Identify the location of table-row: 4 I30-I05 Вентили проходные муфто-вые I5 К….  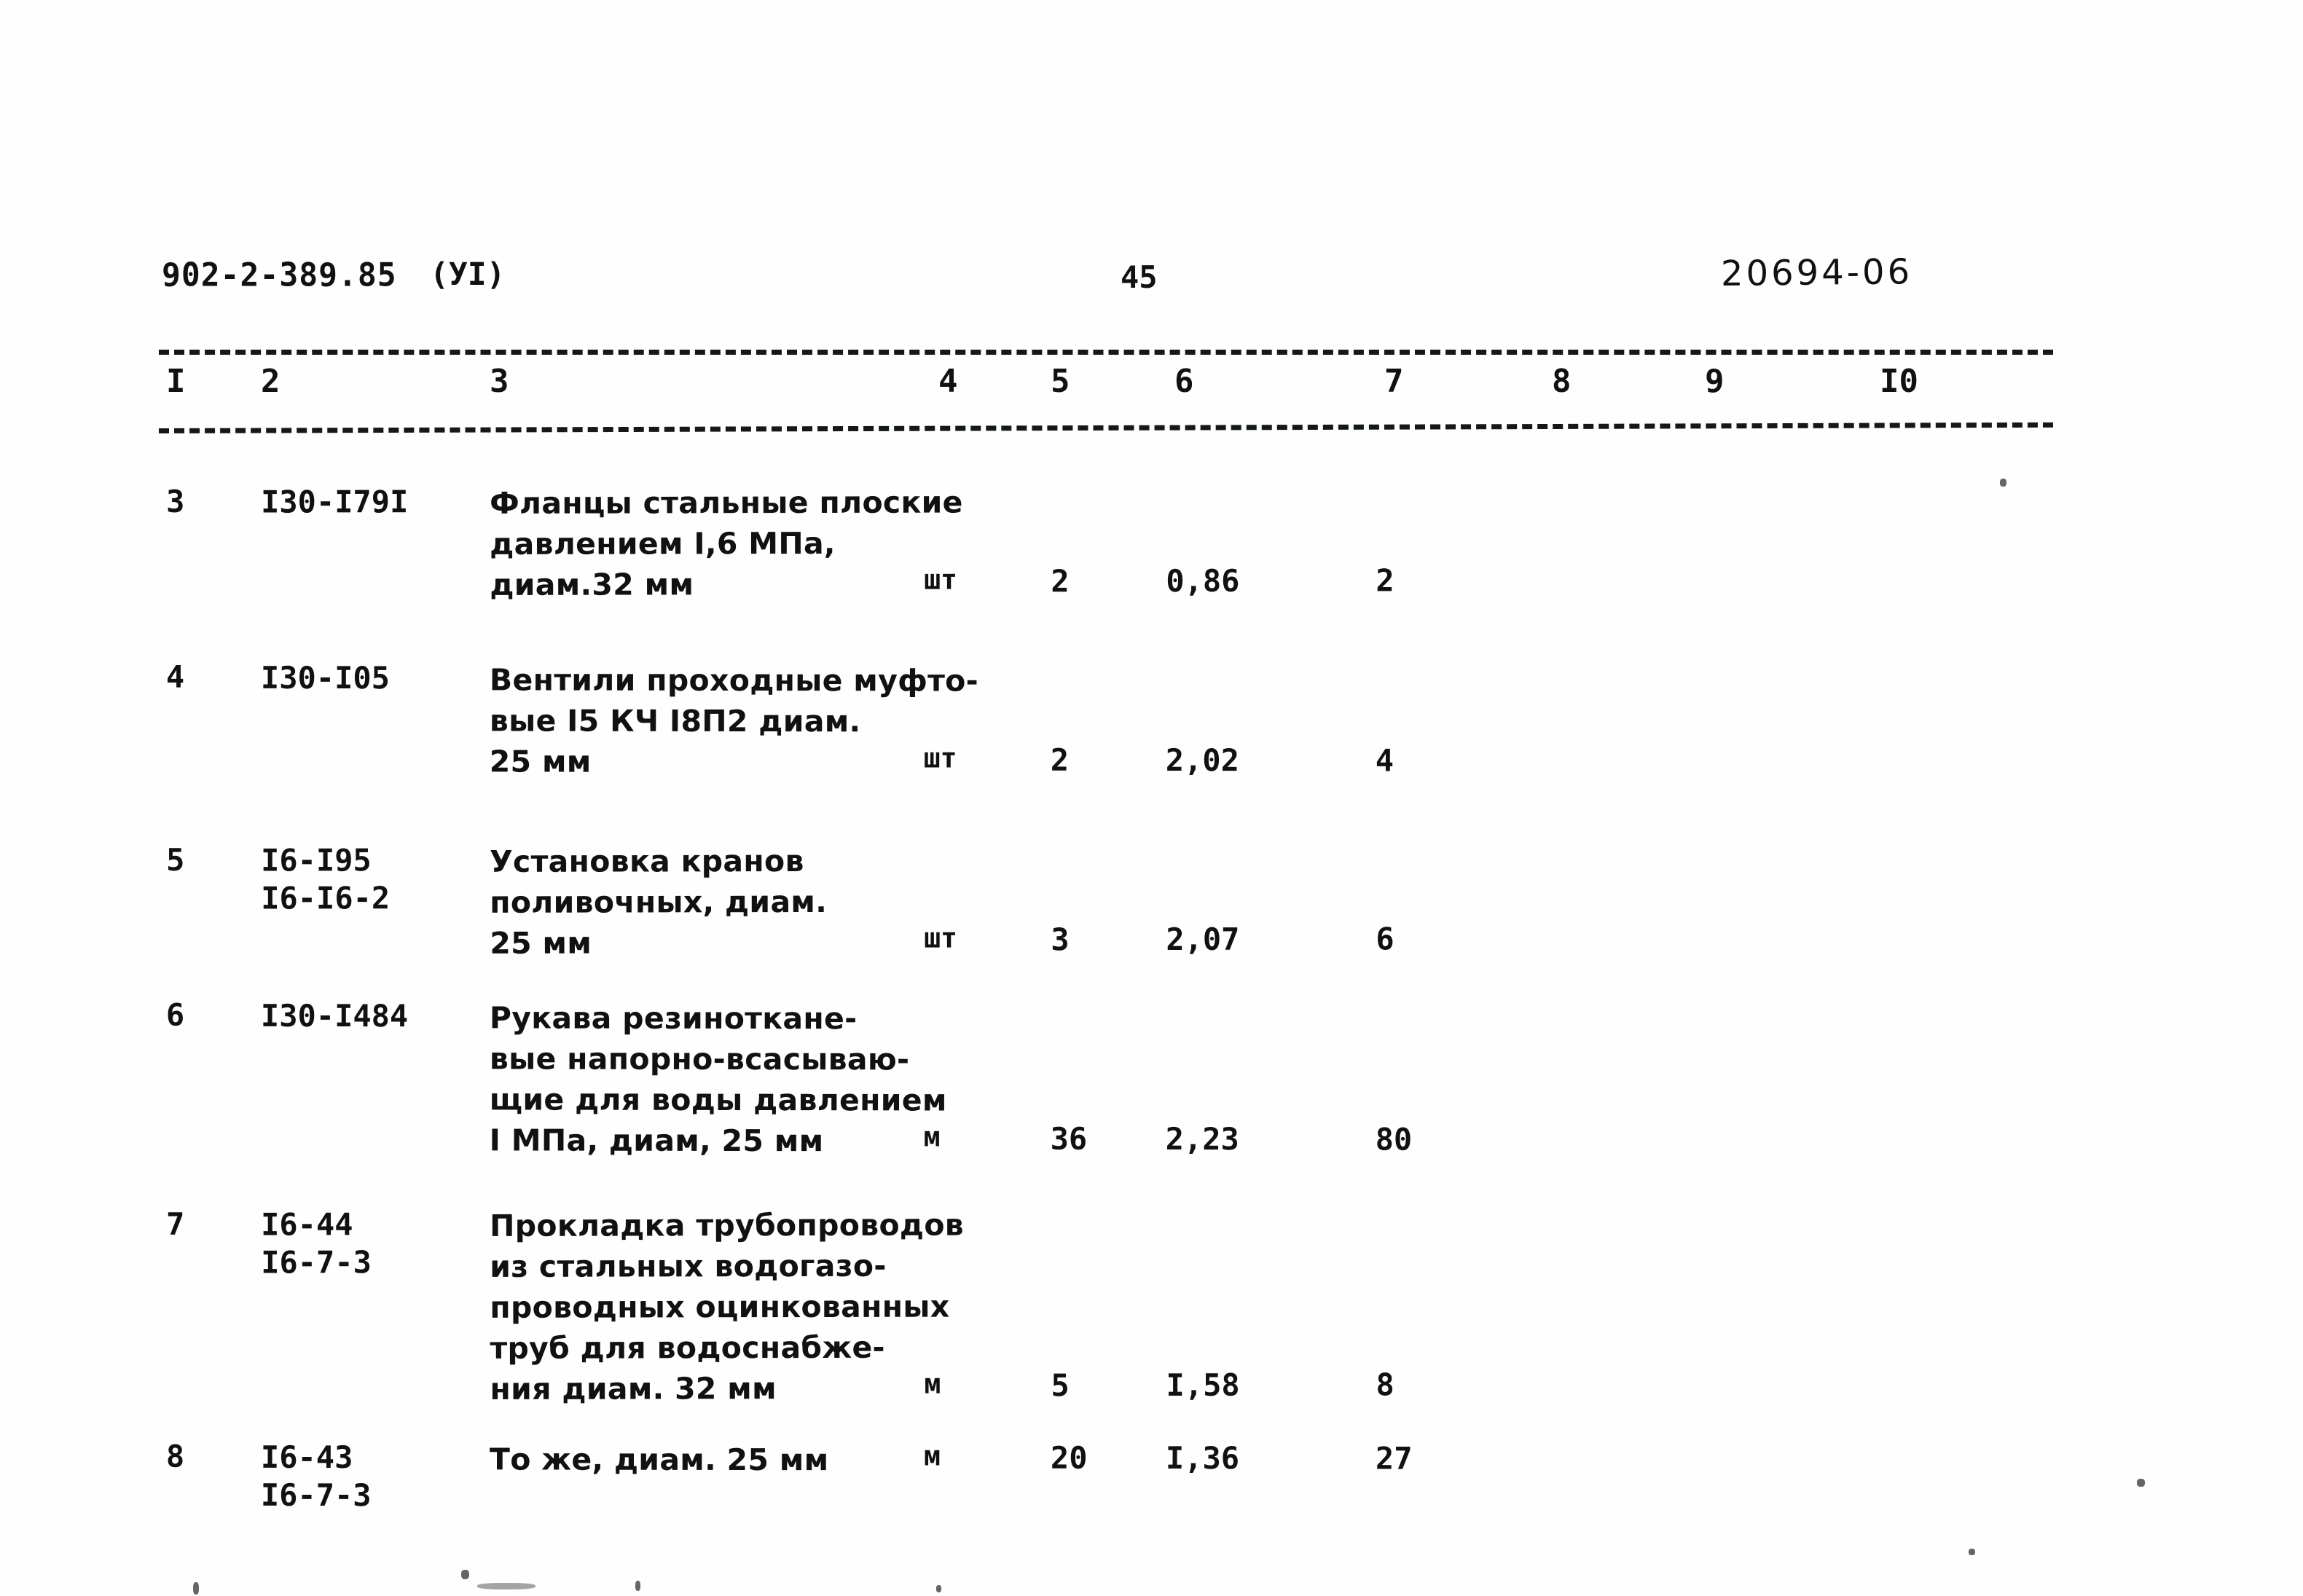
(1151, 719).